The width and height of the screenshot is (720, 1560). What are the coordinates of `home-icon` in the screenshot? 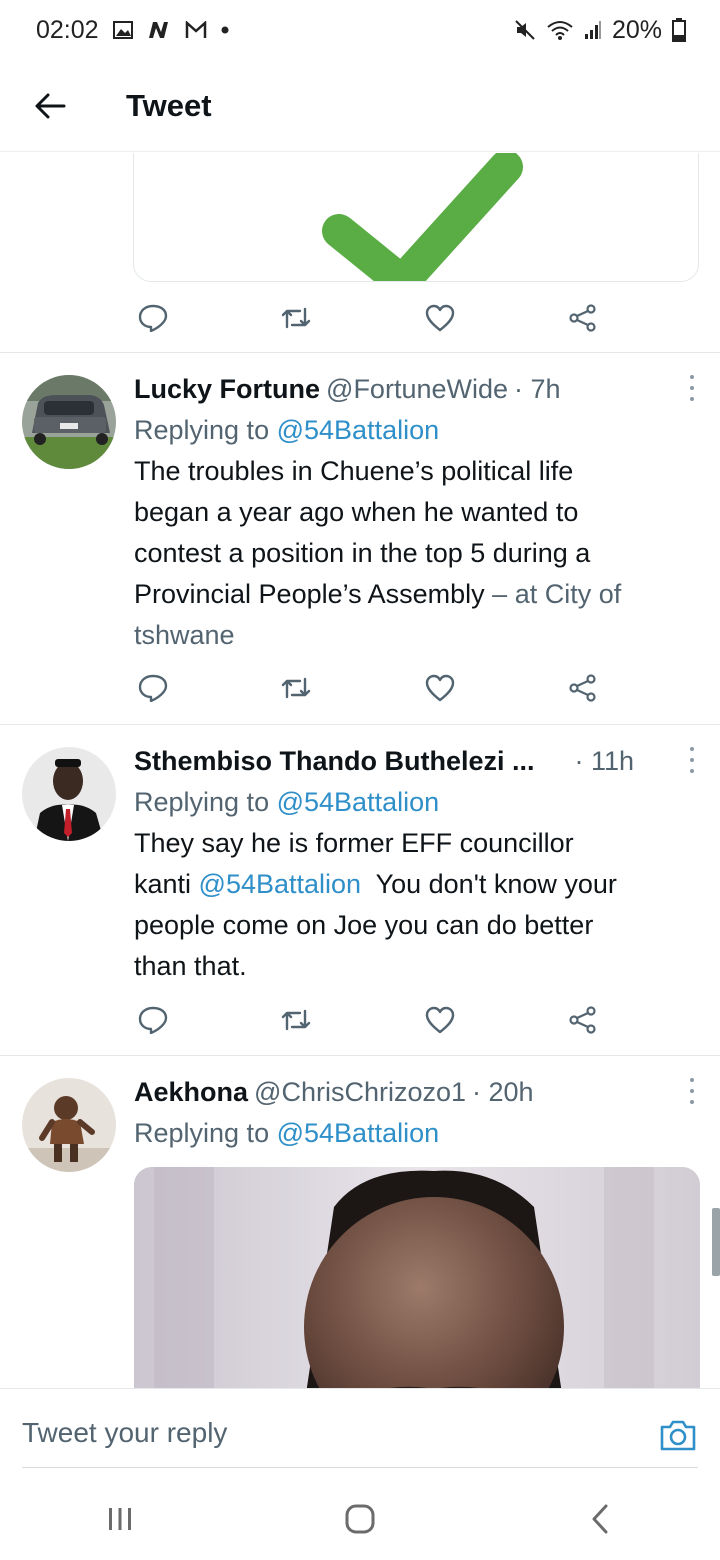 It's located at (360, 1519).